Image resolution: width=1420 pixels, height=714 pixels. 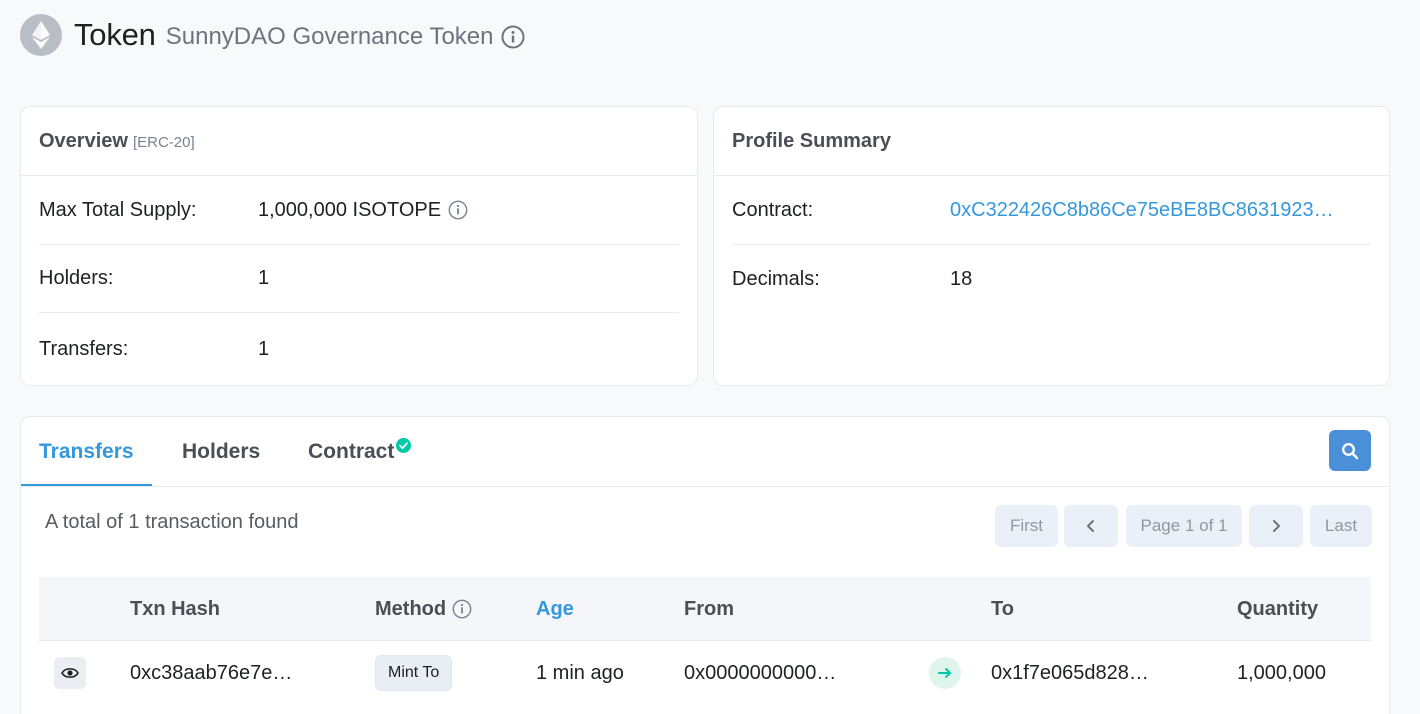 I want to click on column-from: From, so click(x=709, y=608).